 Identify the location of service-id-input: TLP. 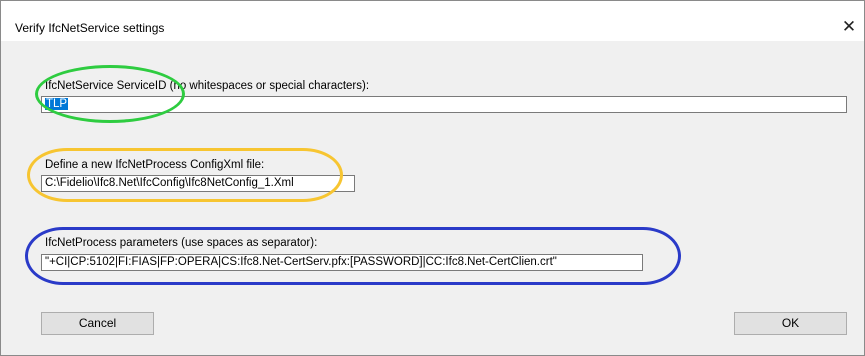
(444, 104).